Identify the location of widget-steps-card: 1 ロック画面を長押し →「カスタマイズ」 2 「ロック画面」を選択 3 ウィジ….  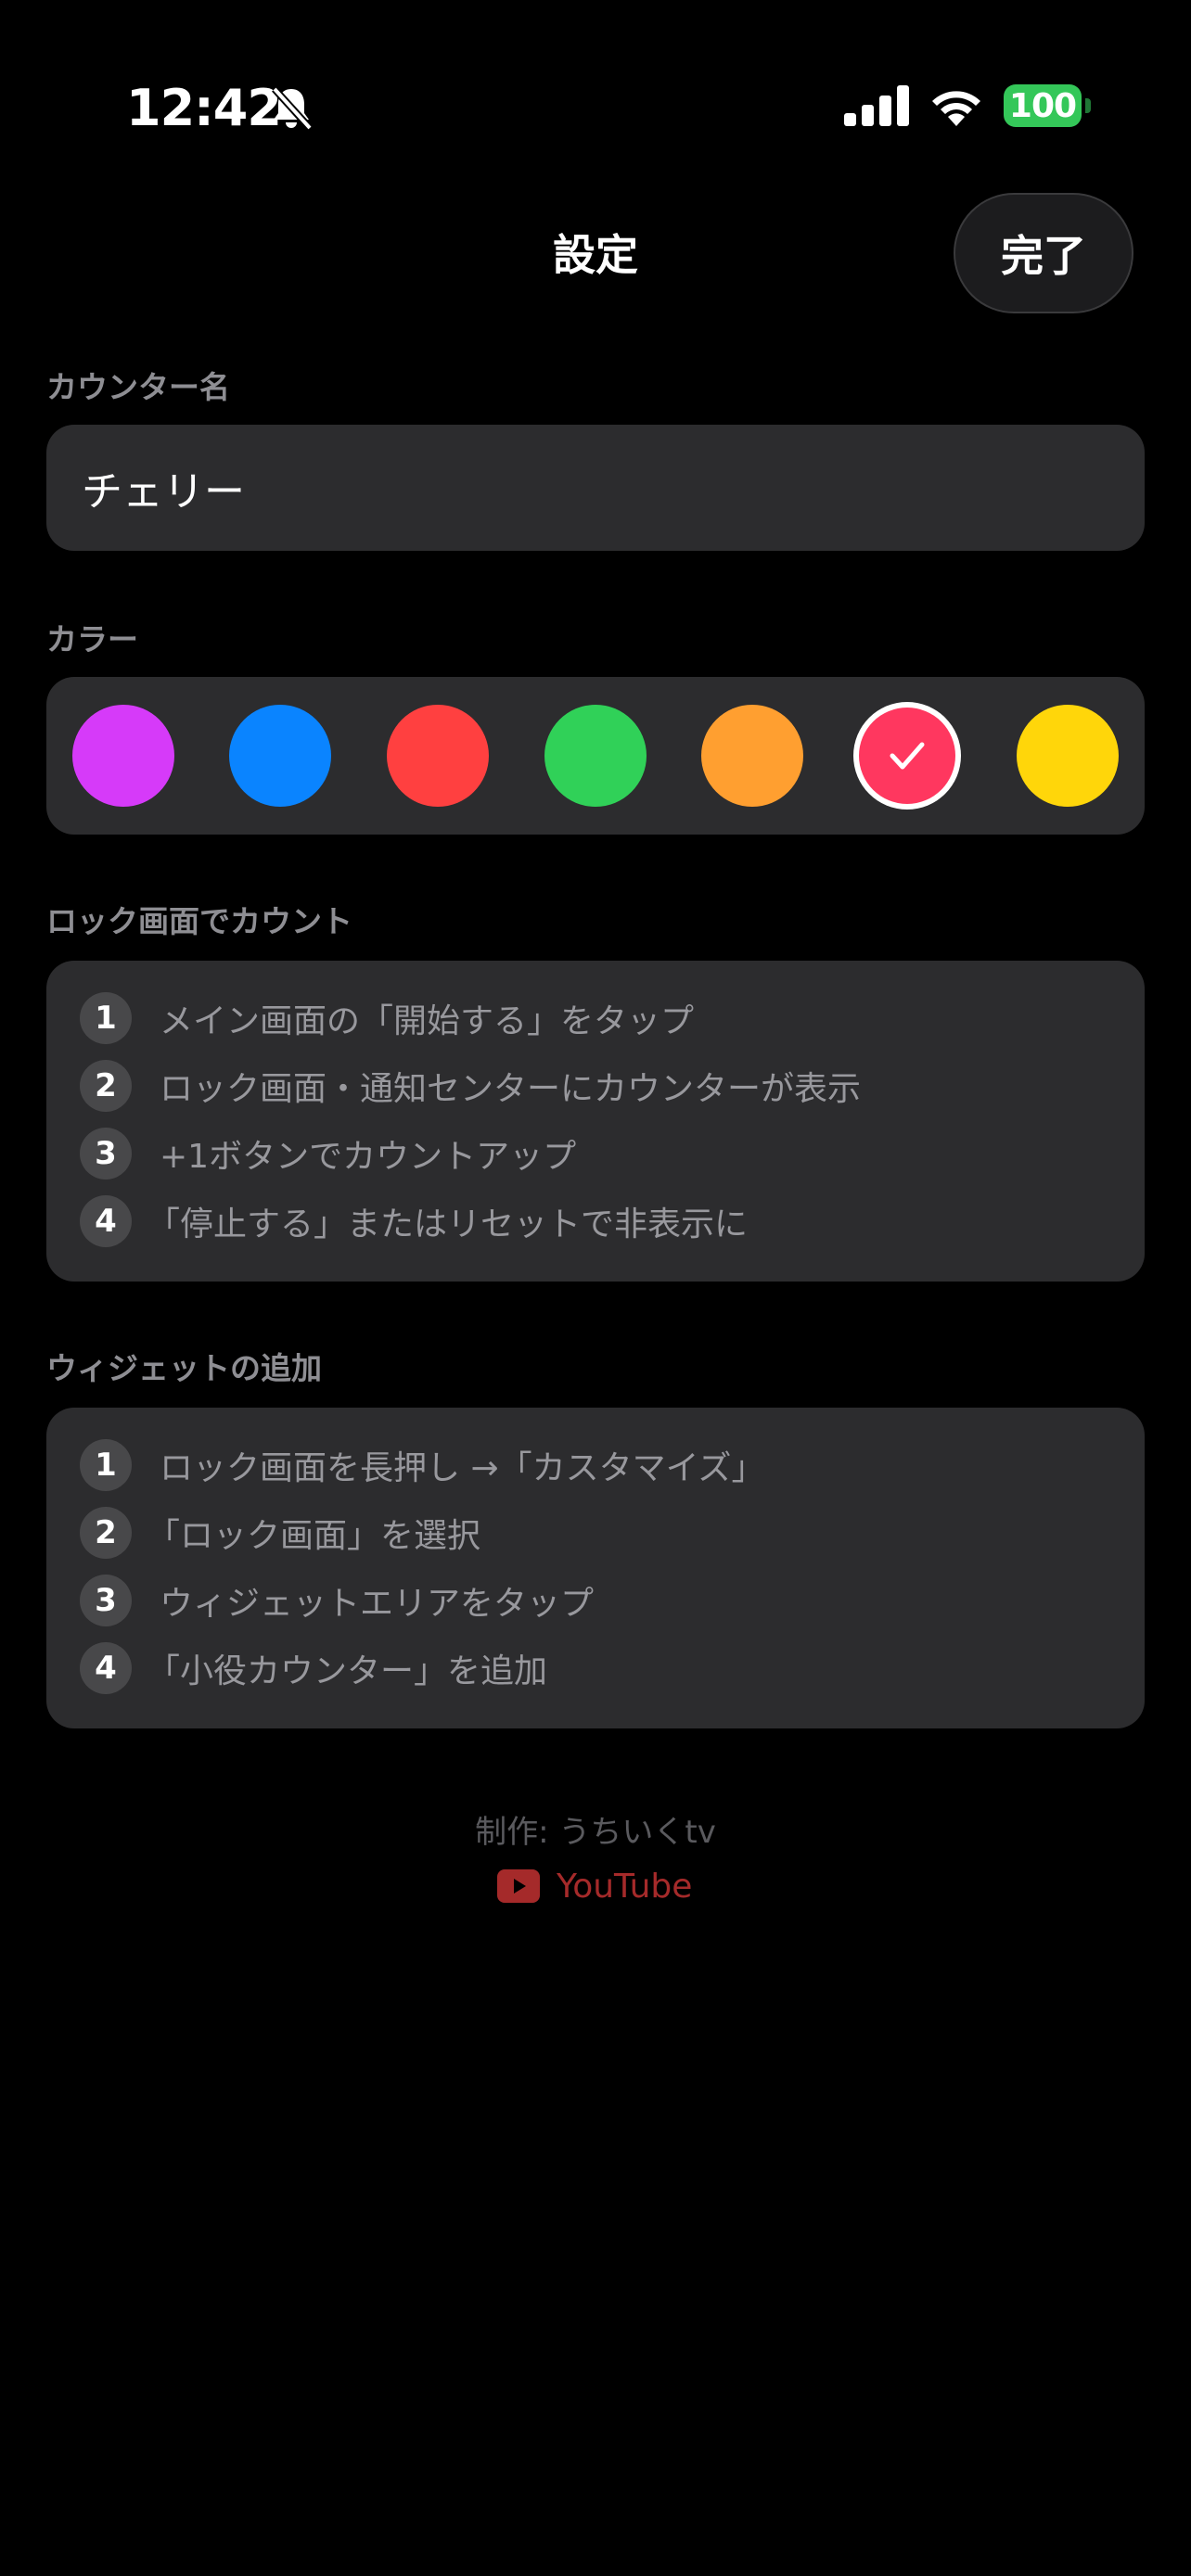
(595, 1568).